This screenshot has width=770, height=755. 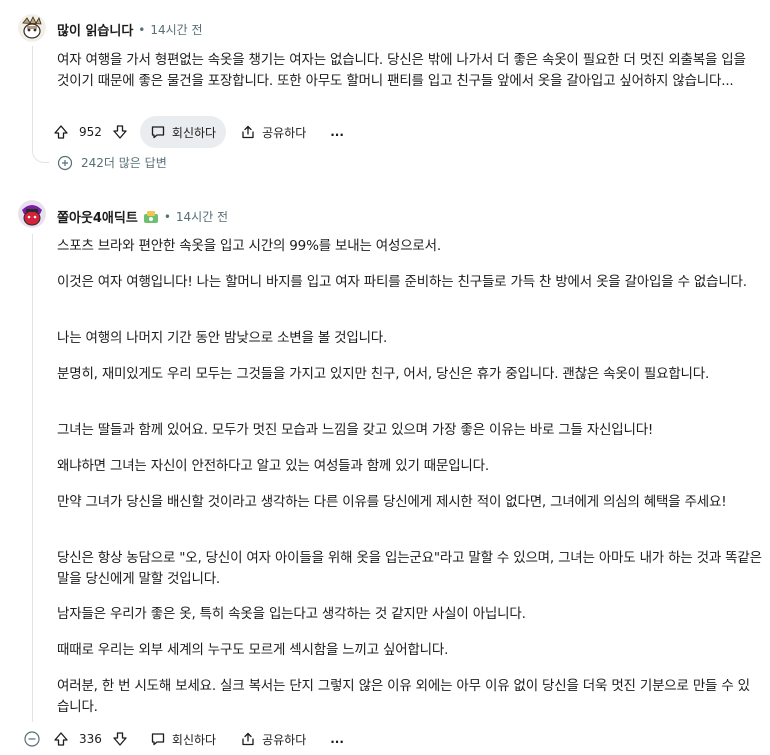 I want to click on plus-circle-icon, so click(x=65, y=163).